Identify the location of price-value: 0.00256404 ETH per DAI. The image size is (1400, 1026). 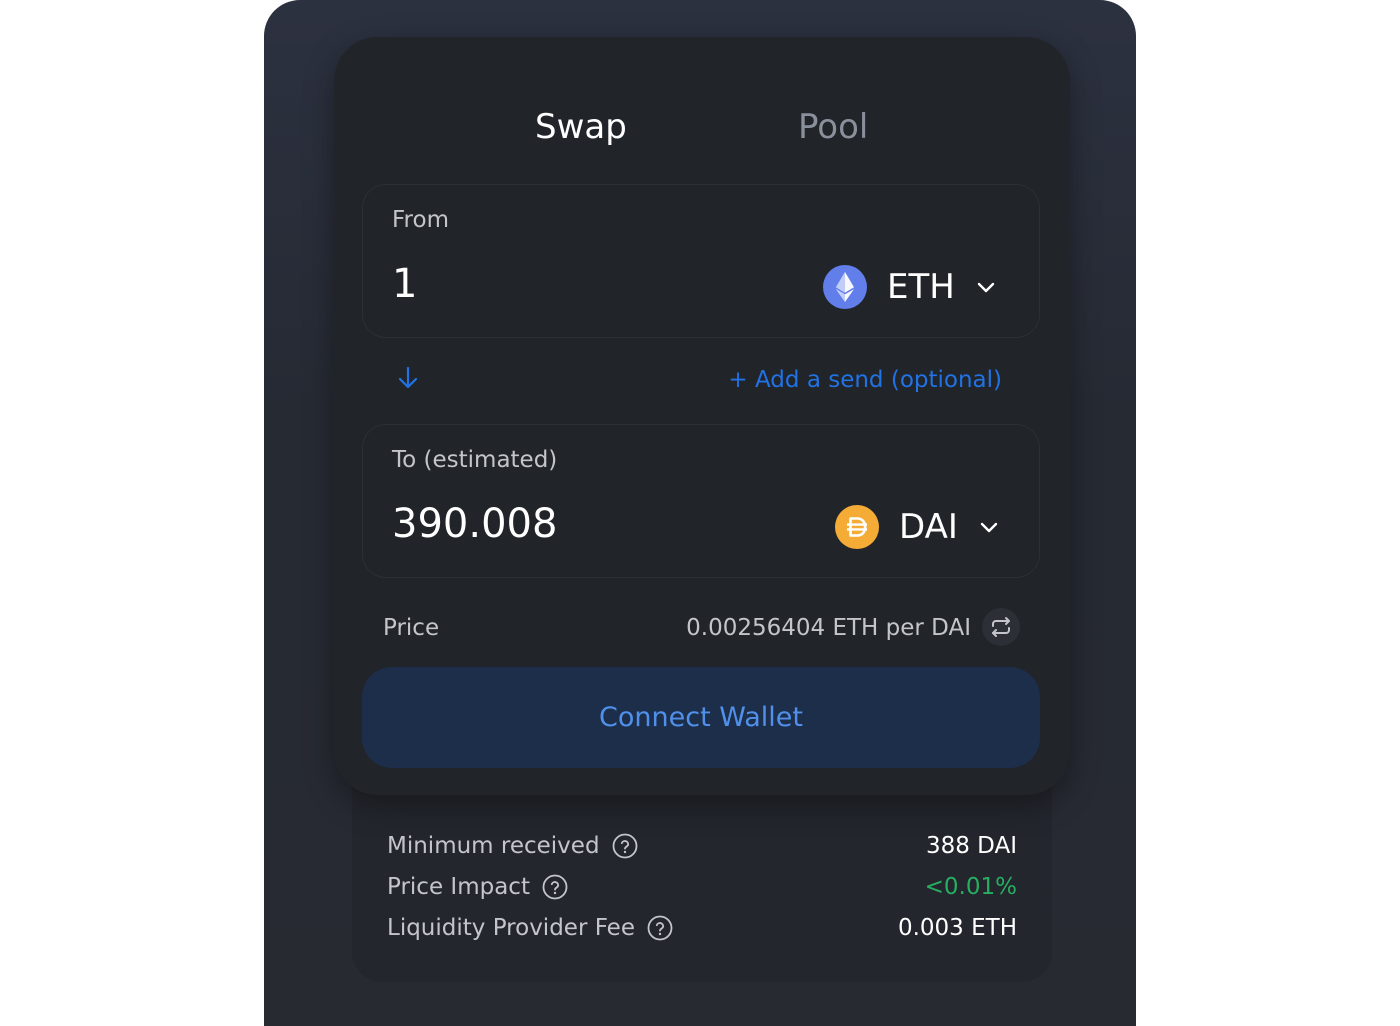
(828, 628).